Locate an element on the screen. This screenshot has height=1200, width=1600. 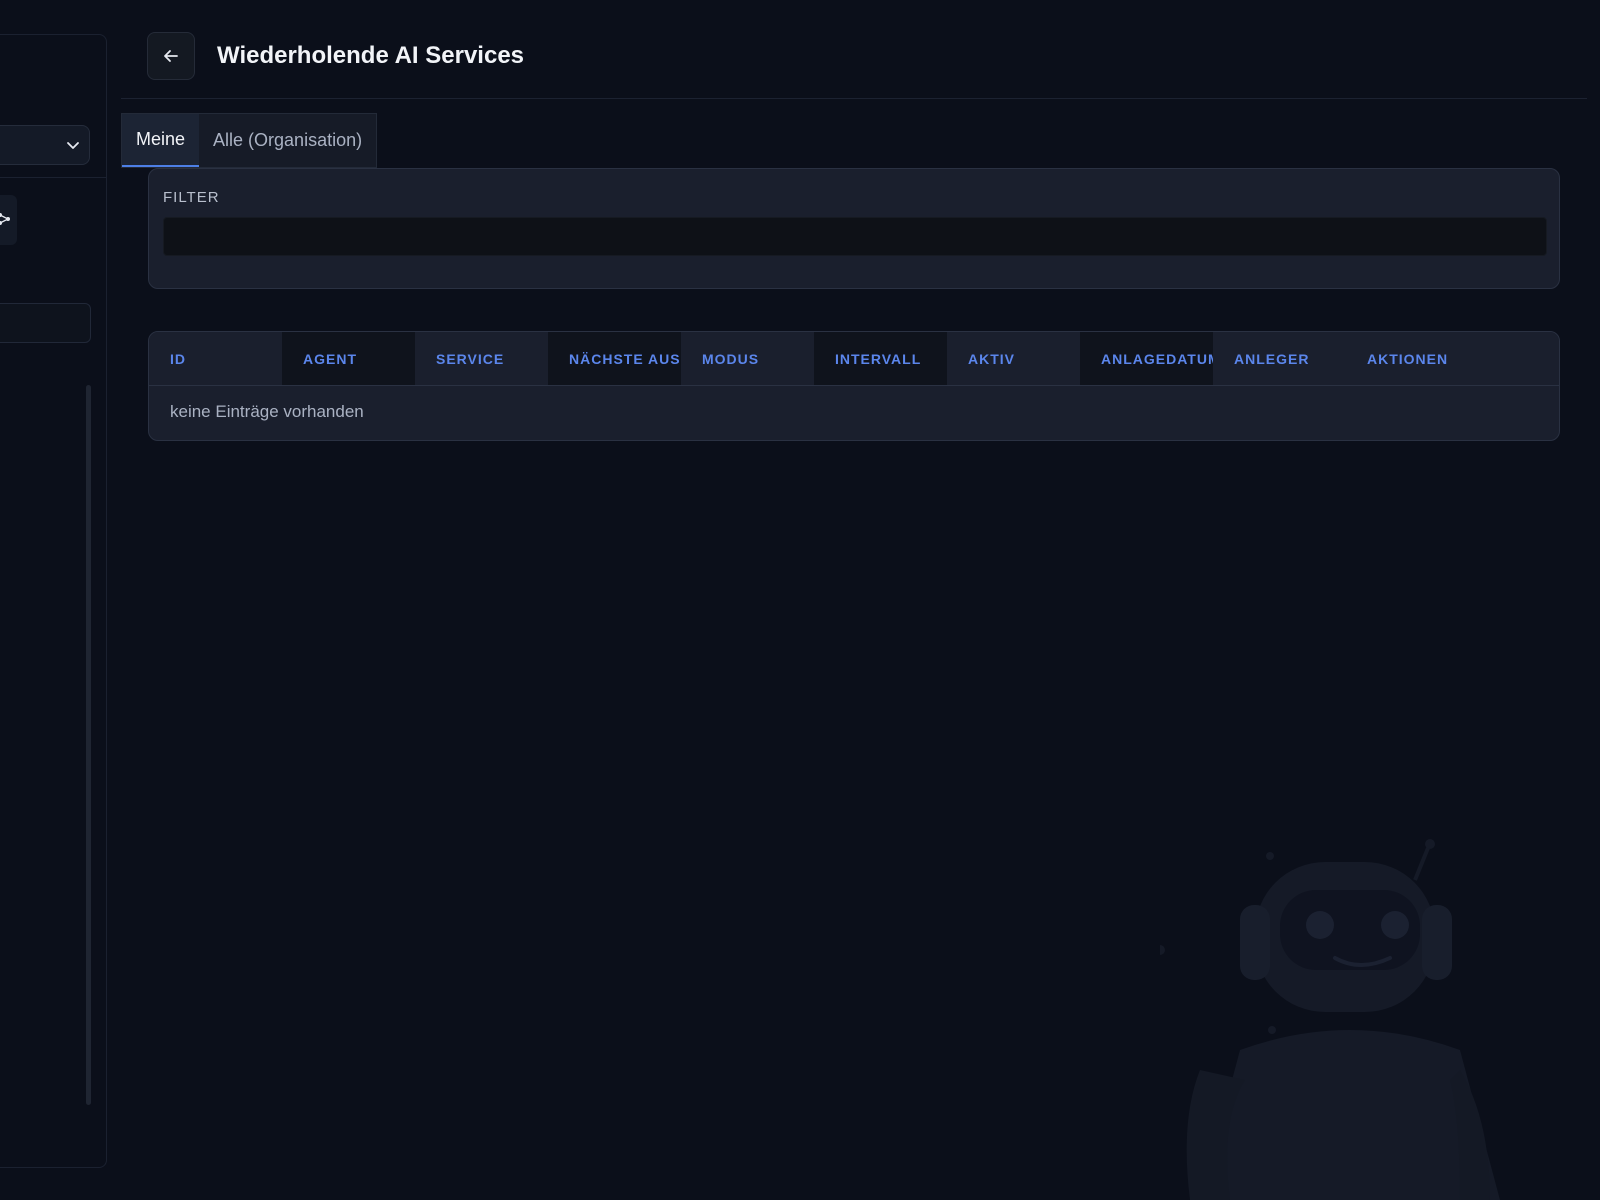
tab-bar: Meine Alle (Organisation) is located at coordinates (249, 140).